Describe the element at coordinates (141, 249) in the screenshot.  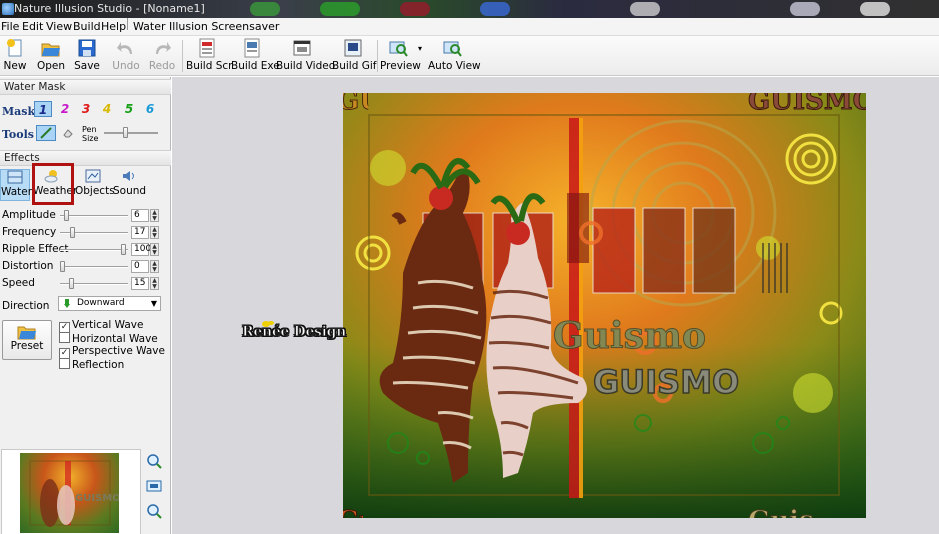
I see `ripple-effect-input: 100` at that location.